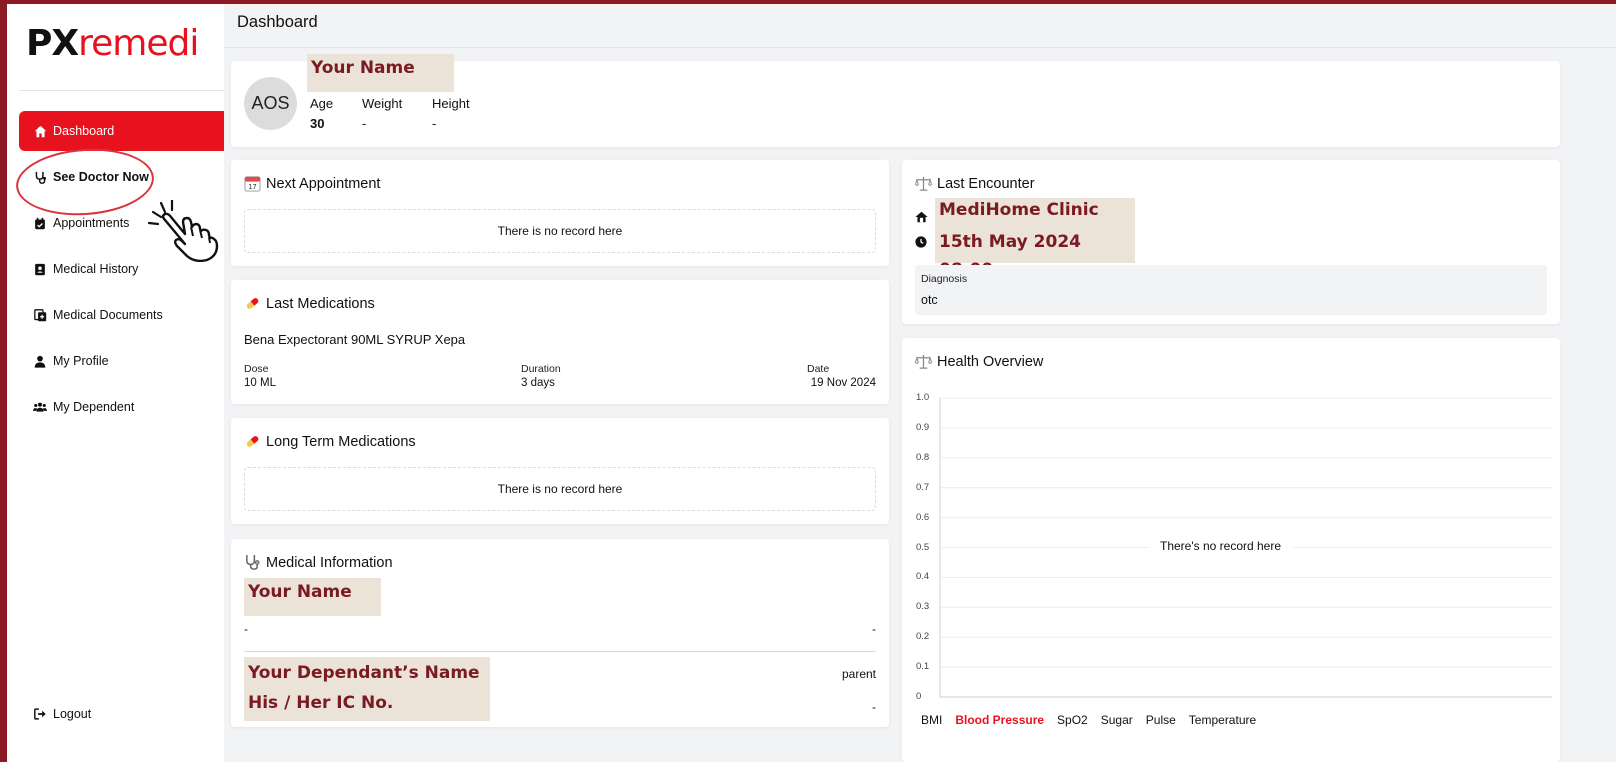 This screenshot has width=1616, height=762. I want to click on home-icon, so click(40, 131).